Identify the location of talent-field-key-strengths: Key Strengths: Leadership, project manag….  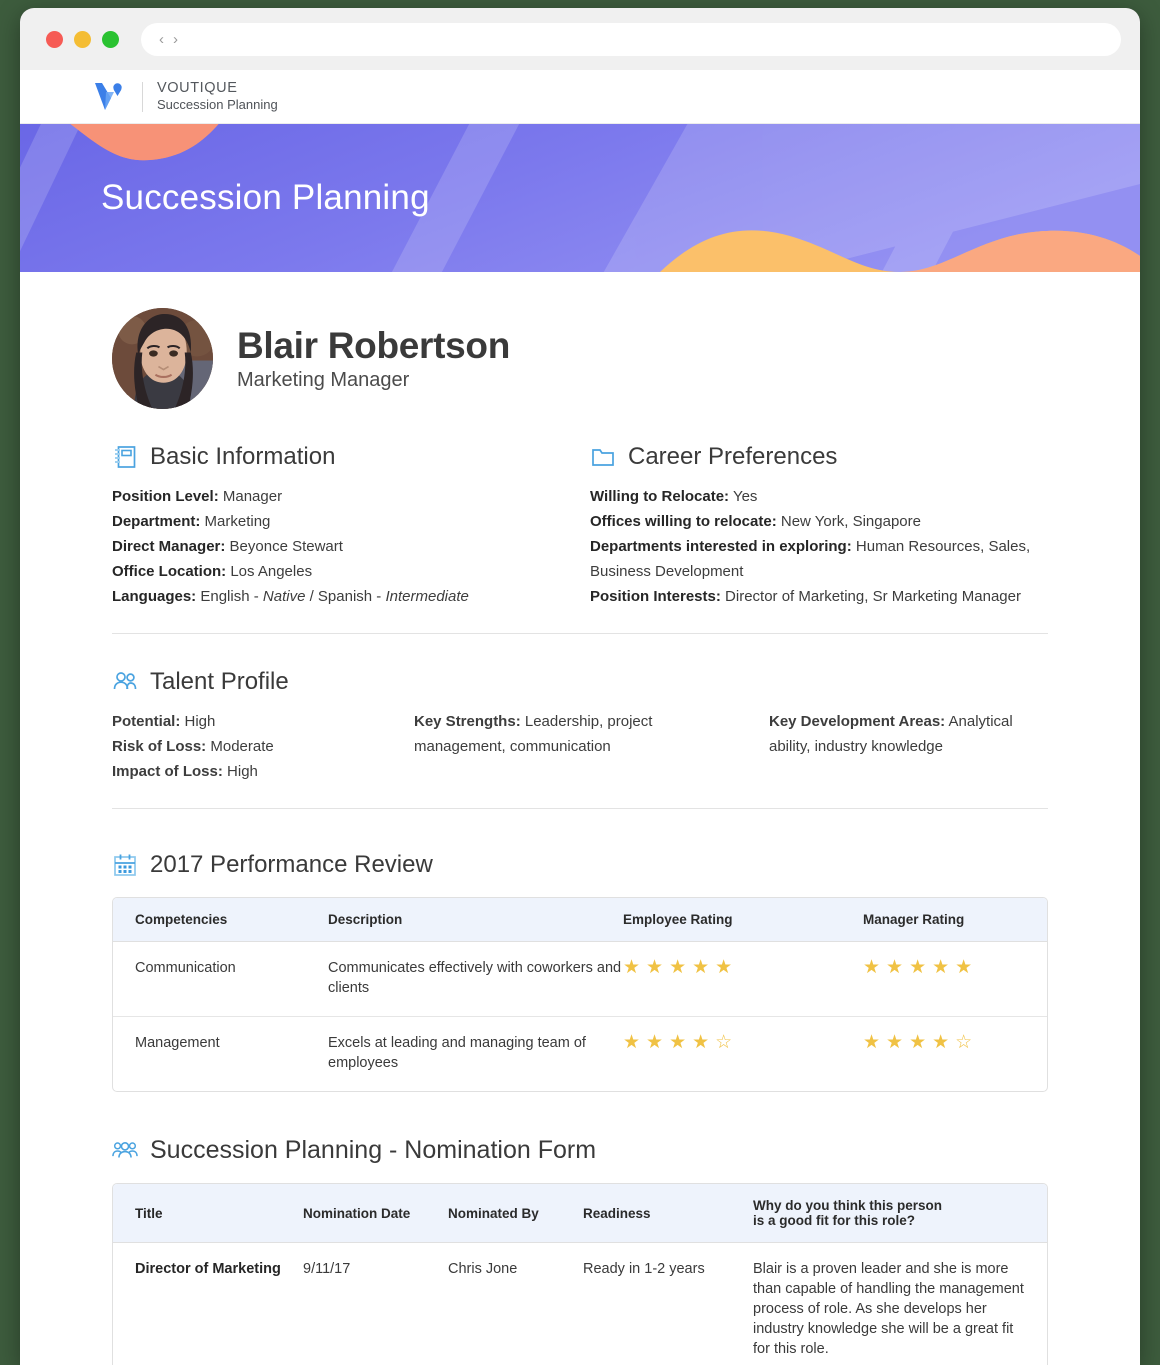
(571, 734).